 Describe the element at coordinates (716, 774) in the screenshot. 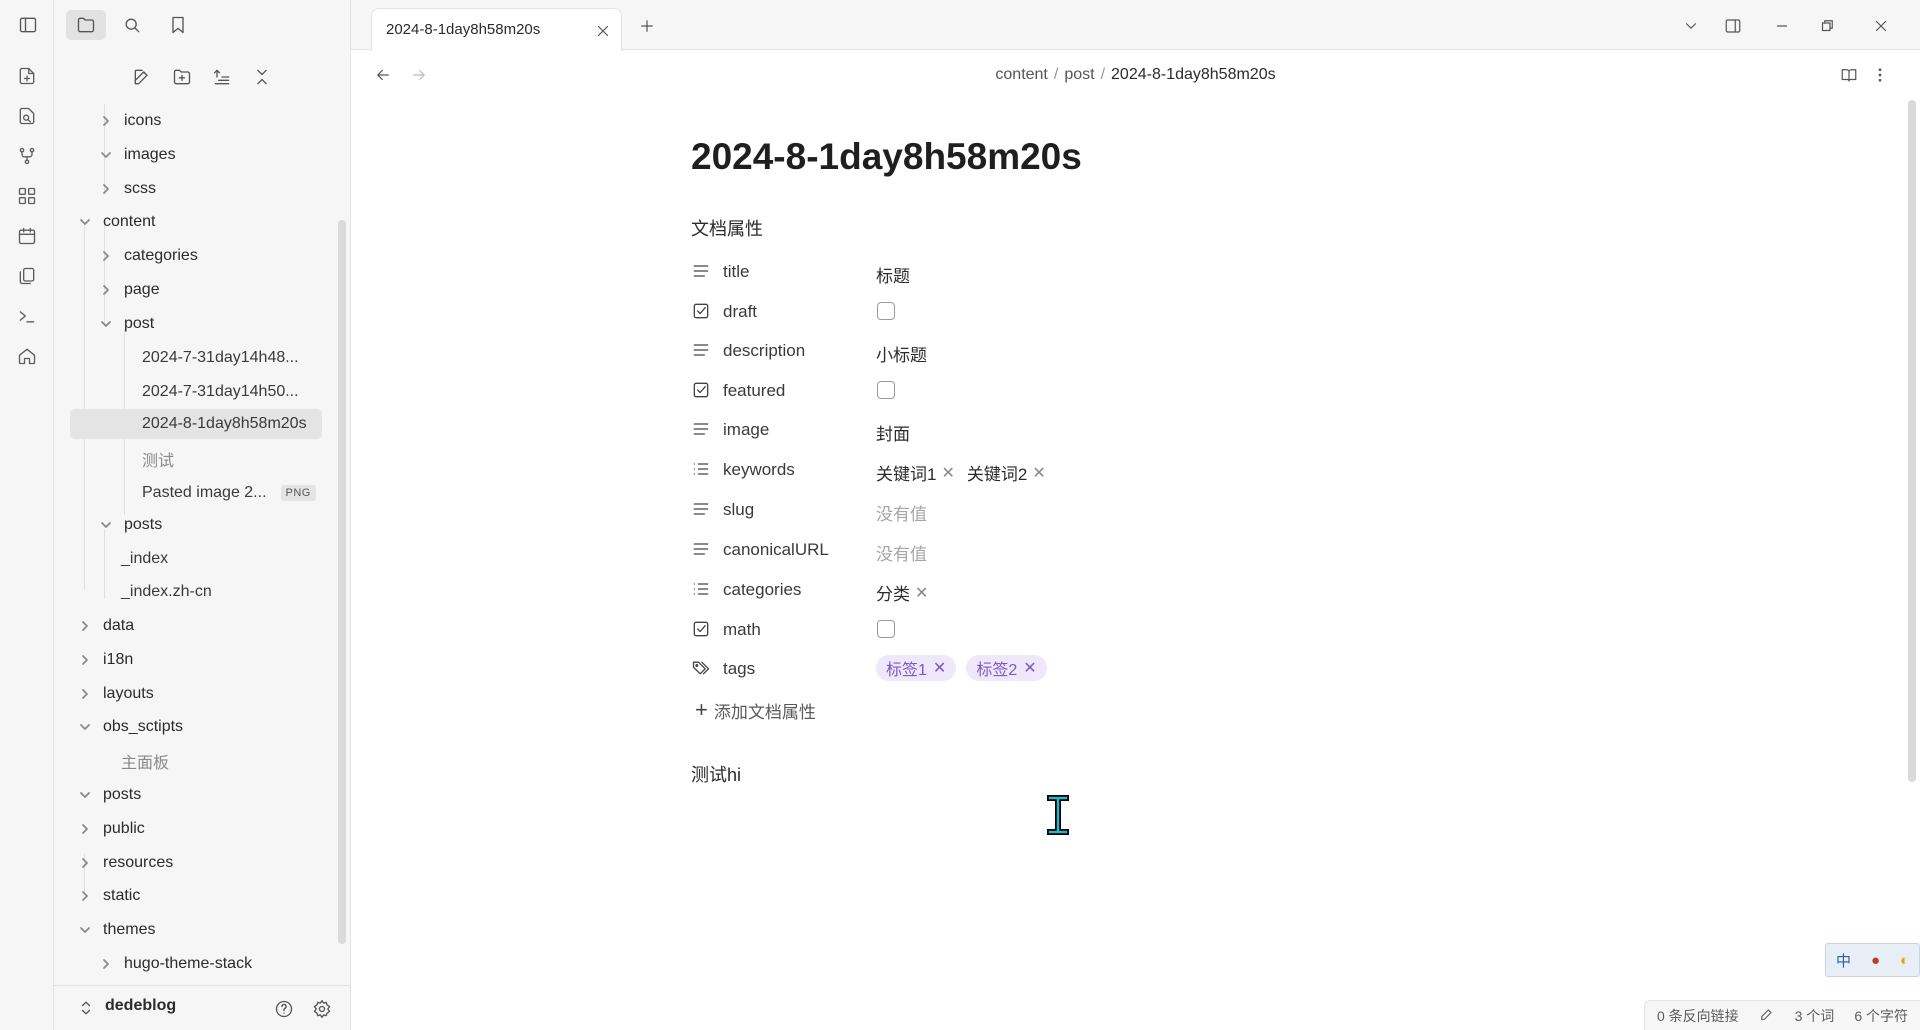

I see `note-body: 测试hi` at that location.